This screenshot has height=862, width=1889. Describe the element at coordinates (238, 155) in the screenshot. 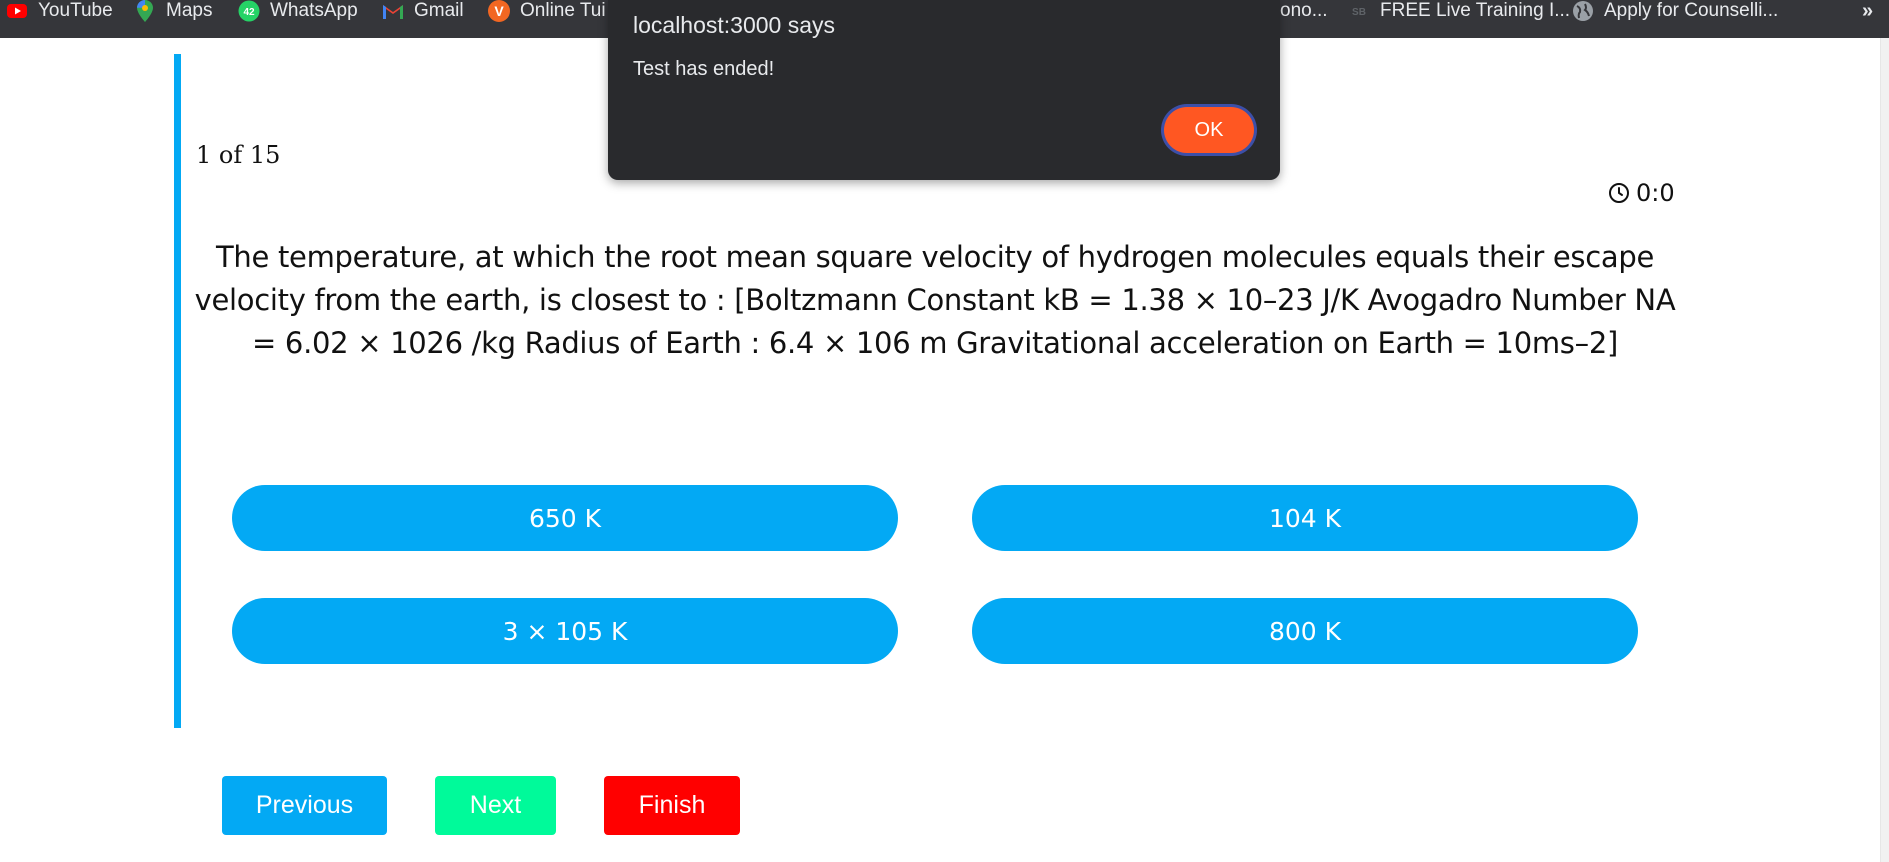

I see `question-counter: 1 of 15` at that location.